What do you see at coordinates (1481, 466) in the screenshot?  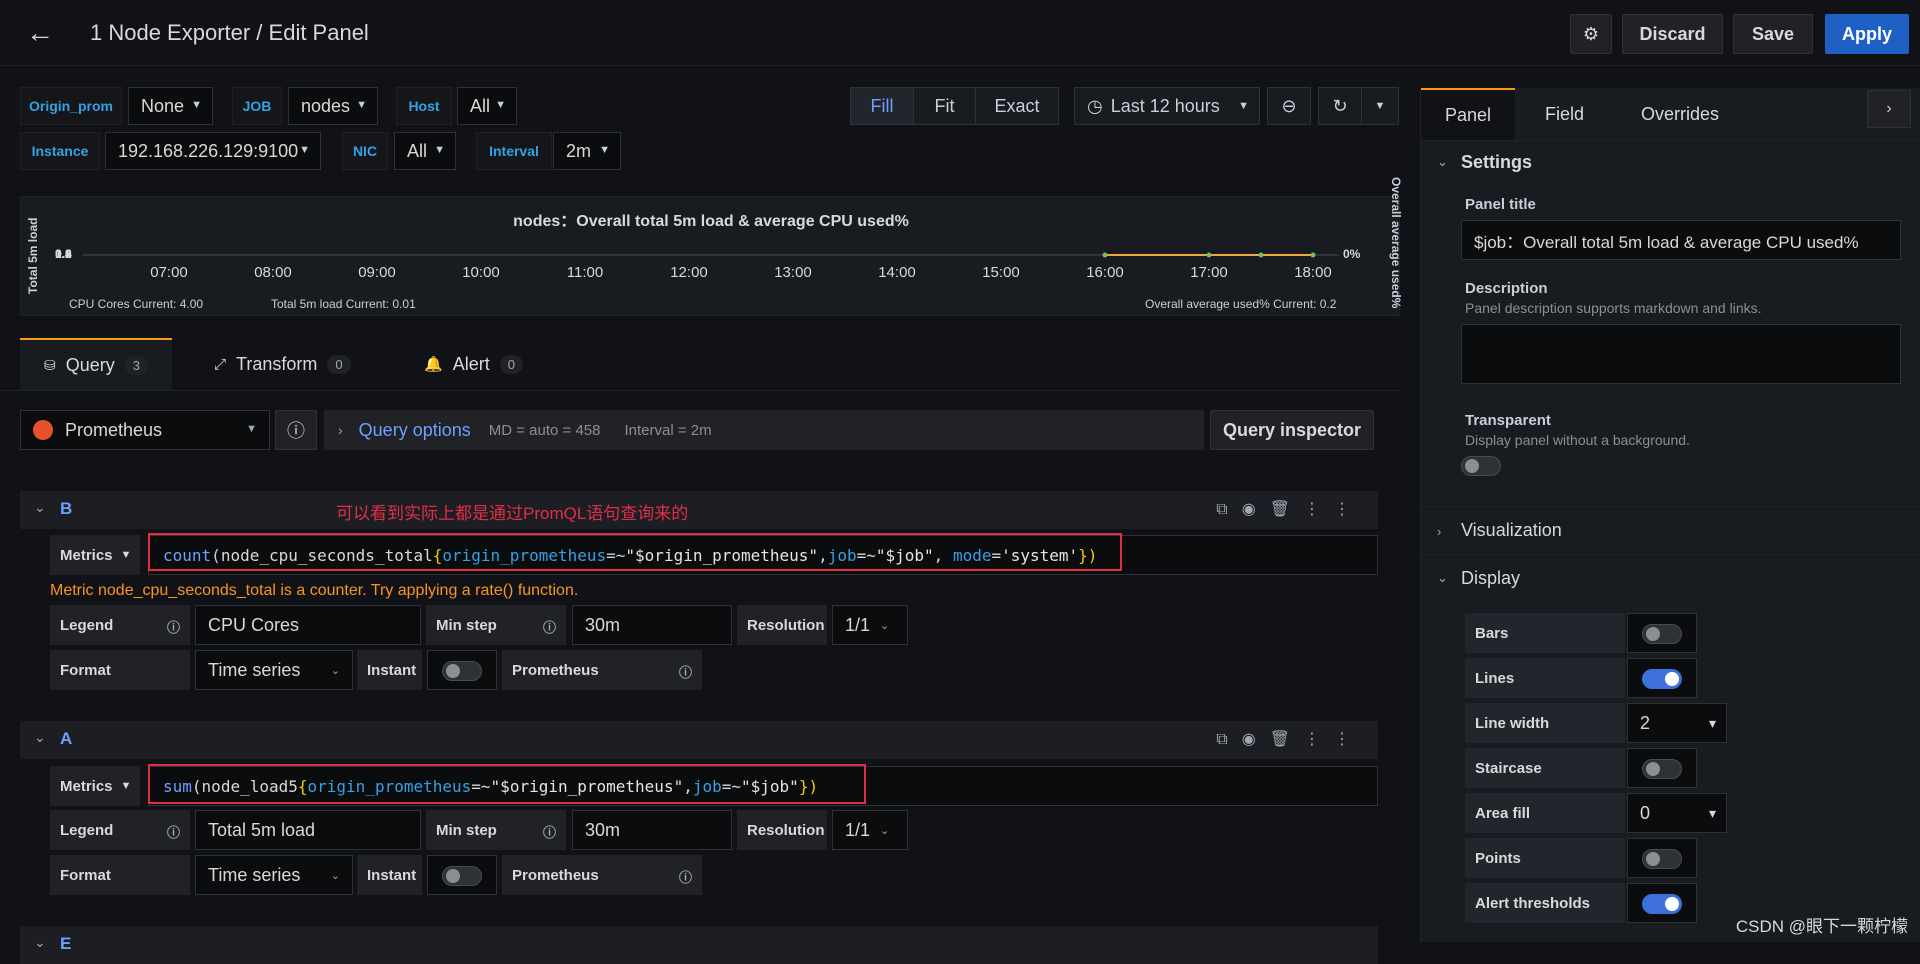 I see `transparent-toggle` at bounding box center [1481, 466].